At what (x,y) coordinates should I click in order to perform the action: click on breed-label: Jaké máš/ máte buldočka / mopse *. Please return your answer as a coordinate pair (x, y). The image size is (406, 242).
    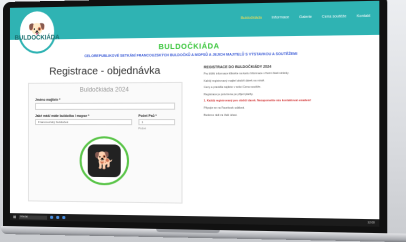
    Looking at the image, I should click on (62, 115).